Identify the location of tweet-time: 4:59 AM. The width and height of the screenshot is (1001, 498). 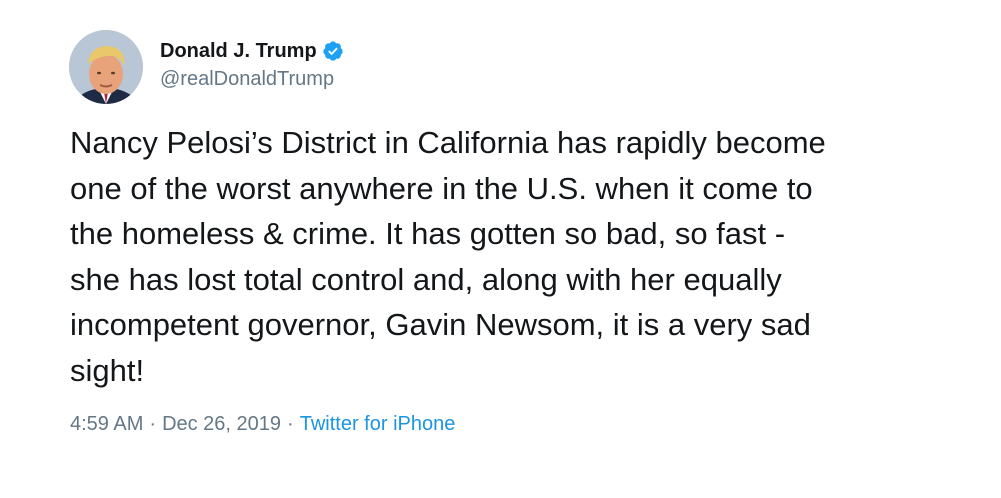
(106, 424).